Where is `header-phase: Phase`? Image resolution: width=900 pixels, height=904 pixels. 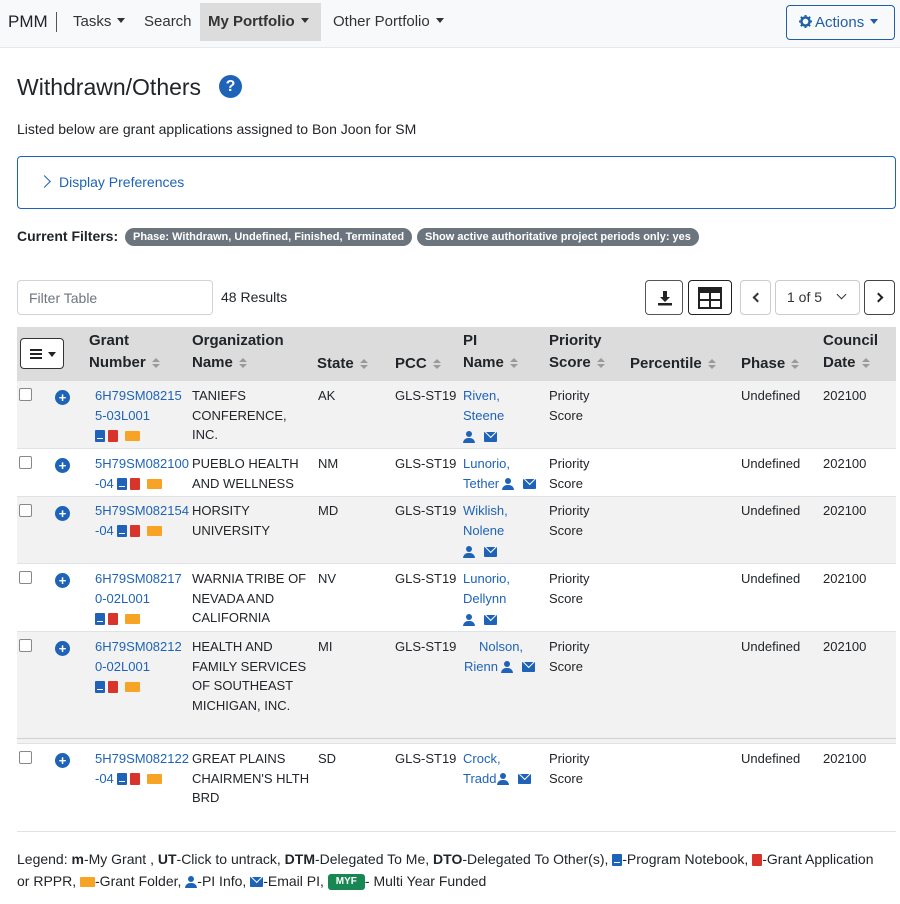 header-phase: Phase is located at coordinates (770, 364).